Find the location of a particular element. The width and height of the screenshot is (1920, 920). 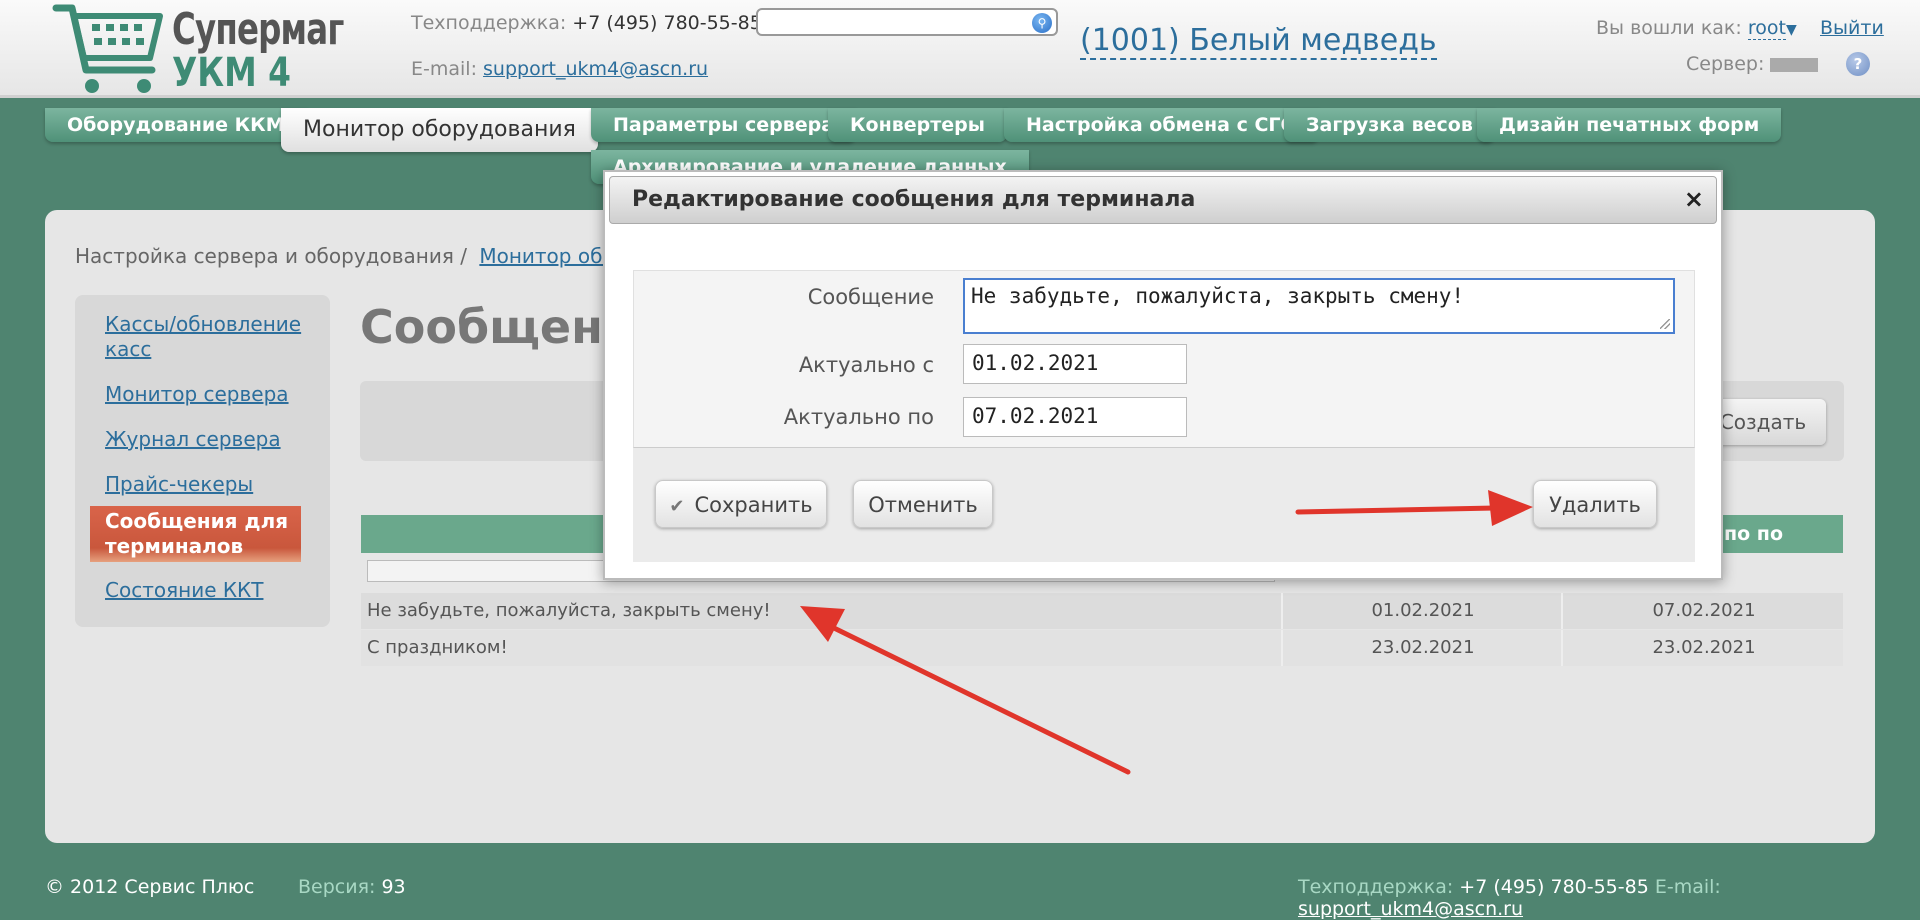

from-label: Актуально с is located at coordinates (866, 365).